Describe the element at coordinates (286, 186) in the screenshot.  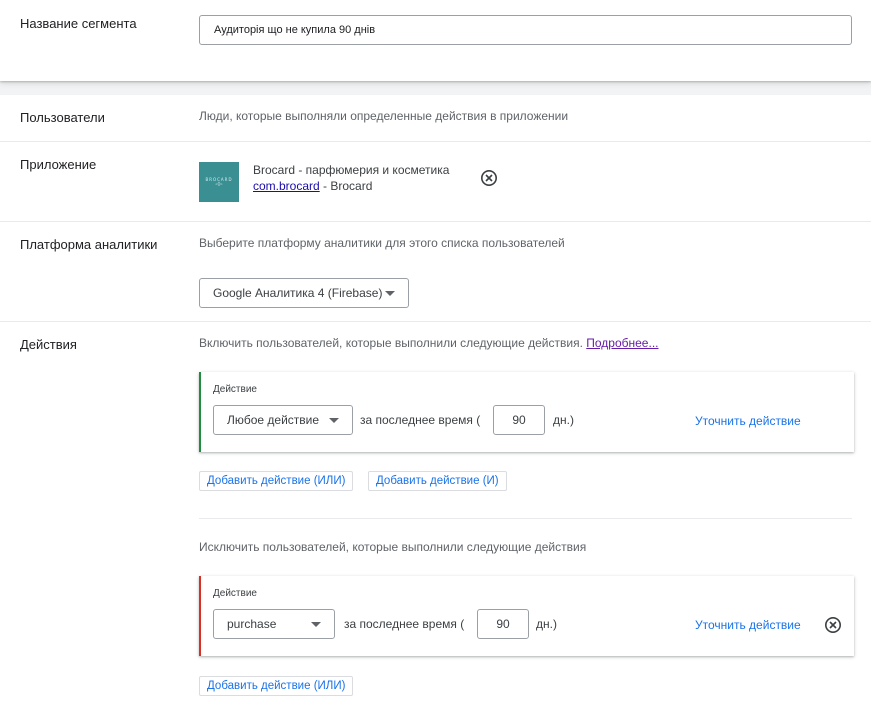
I see `app-package-link: com.brocard` at that location.